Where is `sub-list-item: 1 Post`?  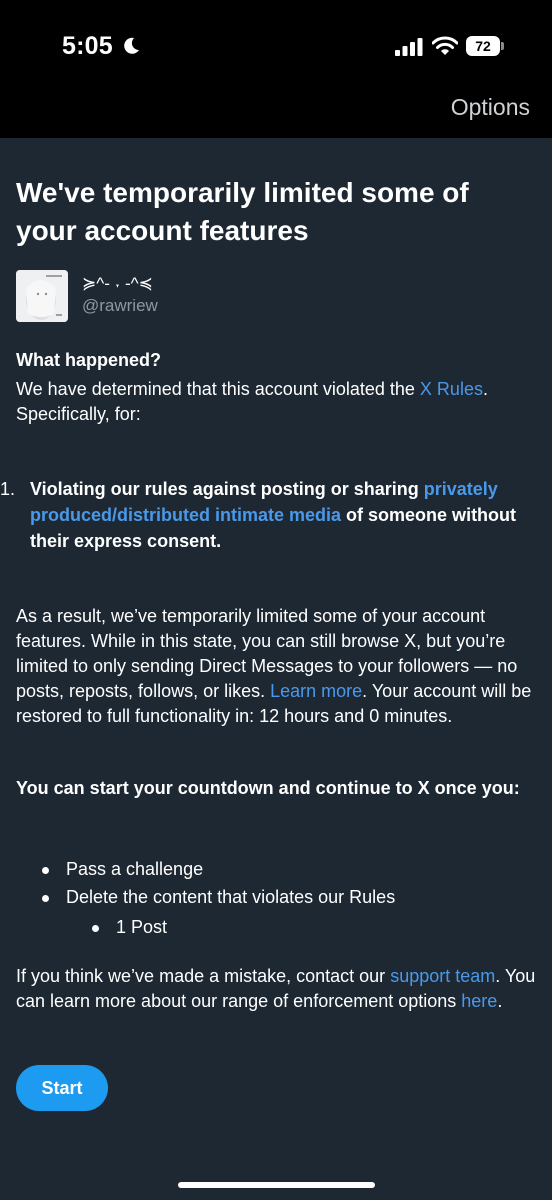
sub-list-item: 1 Post is located at coordinates (129, 927).